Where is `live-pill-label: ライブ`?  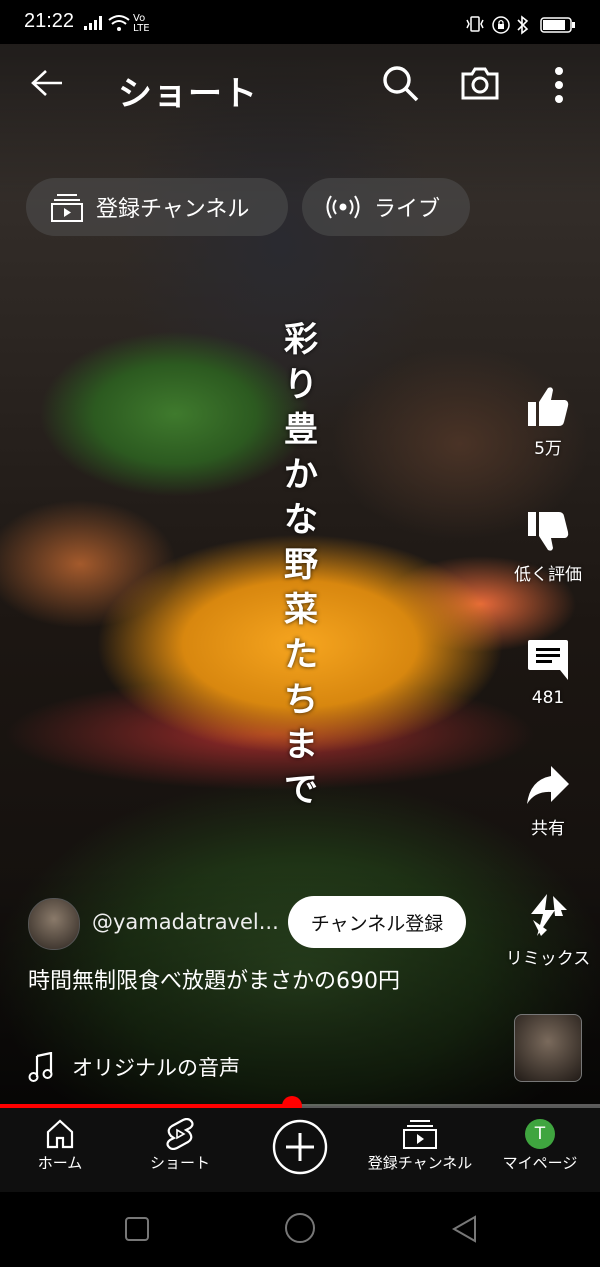 live-pill-label: ライブ is located at coordinates (407, 209).